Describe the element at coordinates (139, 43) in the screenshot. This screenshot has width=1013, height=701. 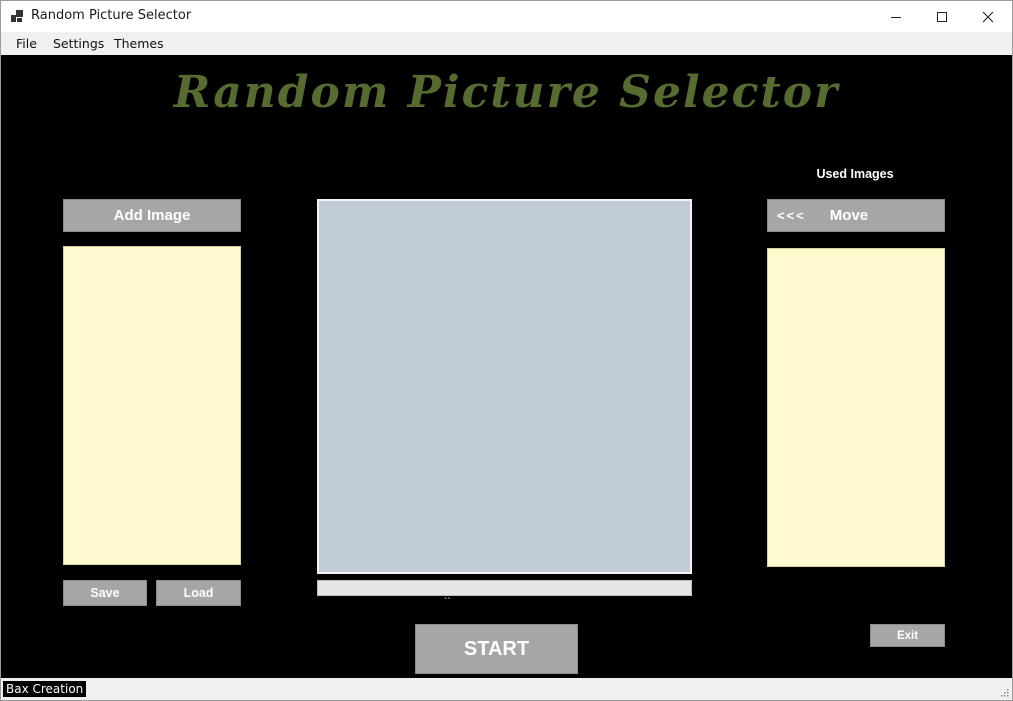
I see `menu-themes: Themes` at that location.